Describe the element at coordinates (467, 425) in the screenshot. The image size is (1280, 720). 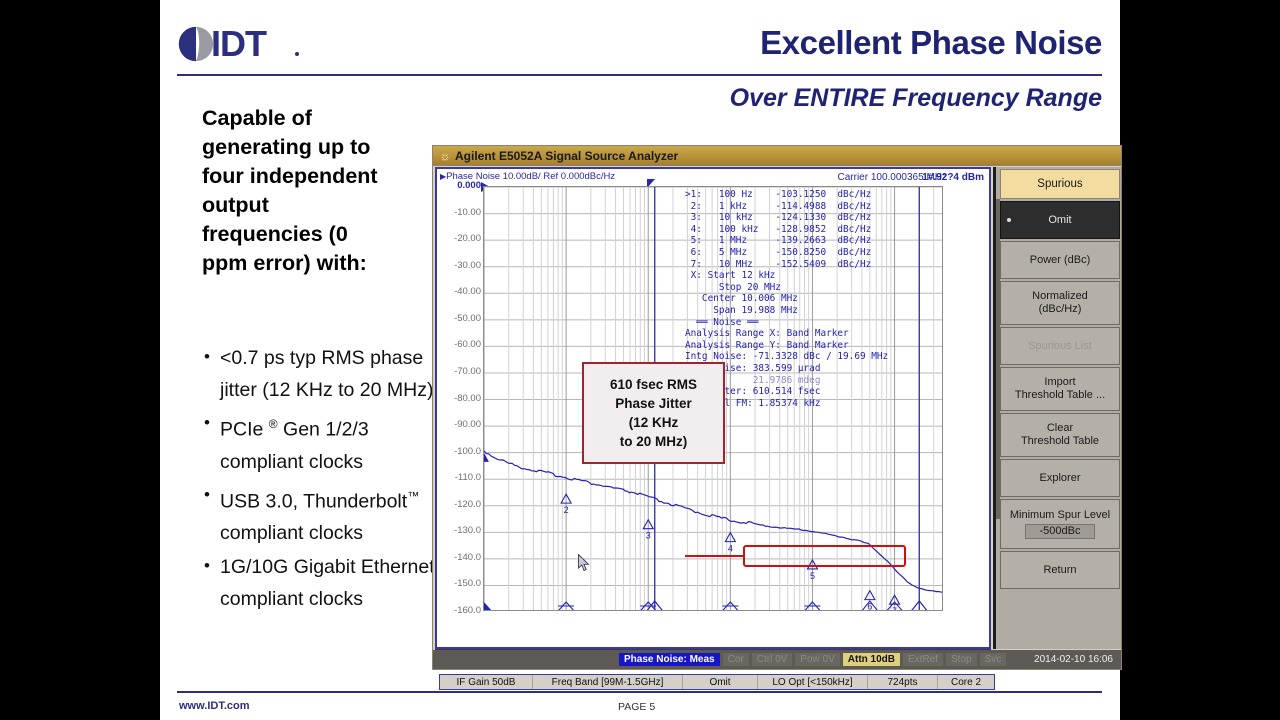
I see `y-axis-tick-label: -90.00` at that location.